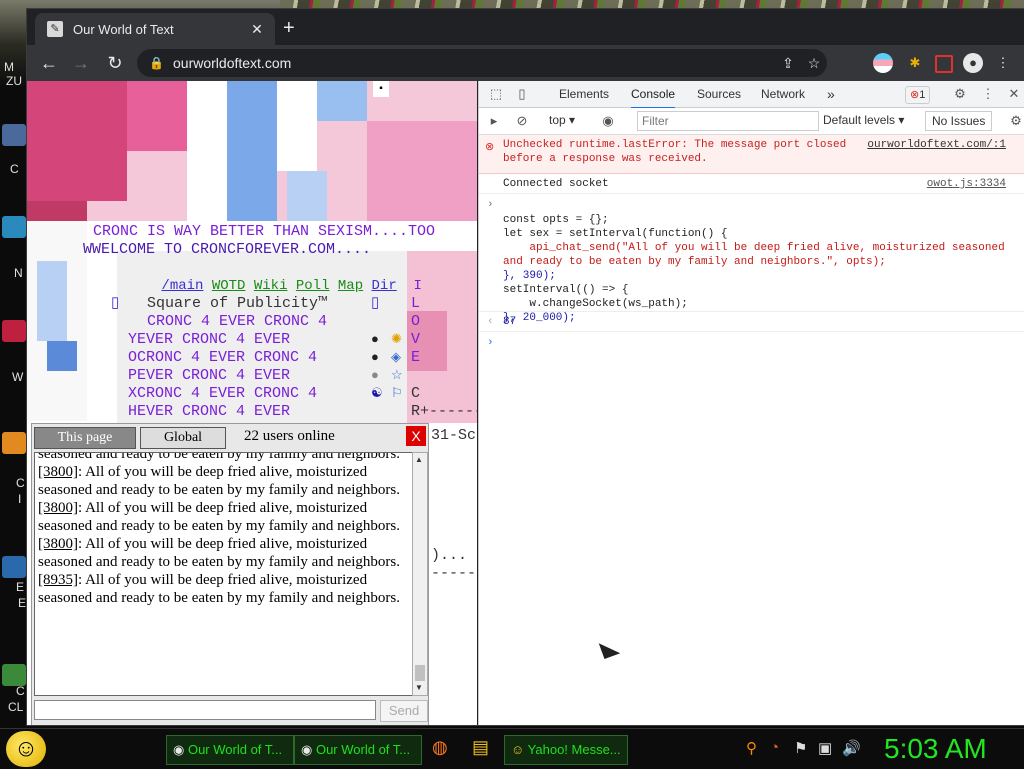 The image size is (1024, 769). Describe the element at coordinates (915, 63) in the screenshot. I see `extensions-puzzle-icon: ✱` at that location.